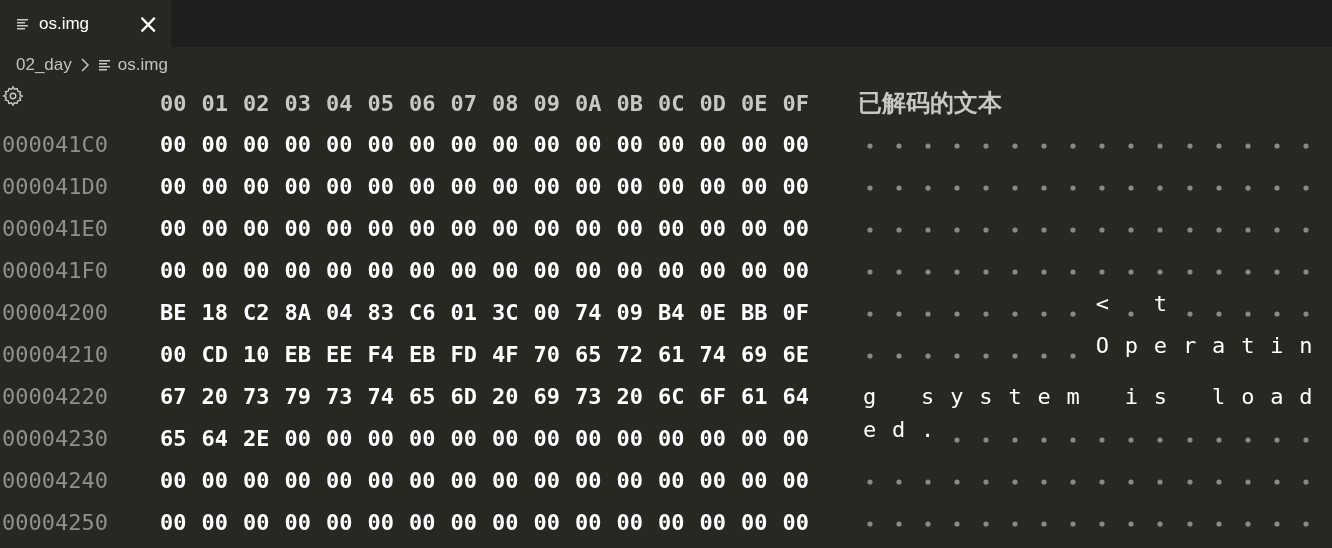 The width and height of the screenshot is (1332, 548). I want to click on hex-byte: 04, so click(347, 312).